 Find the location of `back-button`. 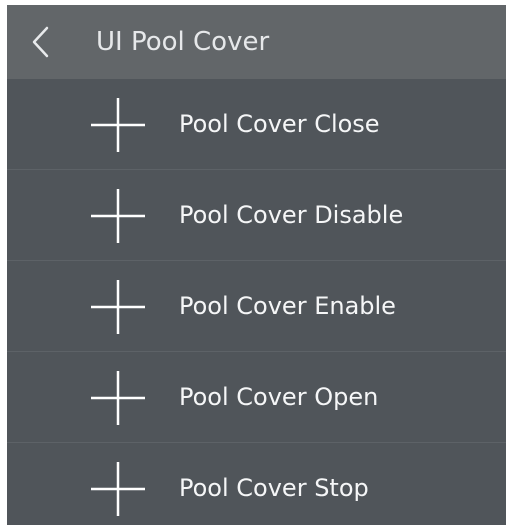

back-button is located at coordinates (42, 42).